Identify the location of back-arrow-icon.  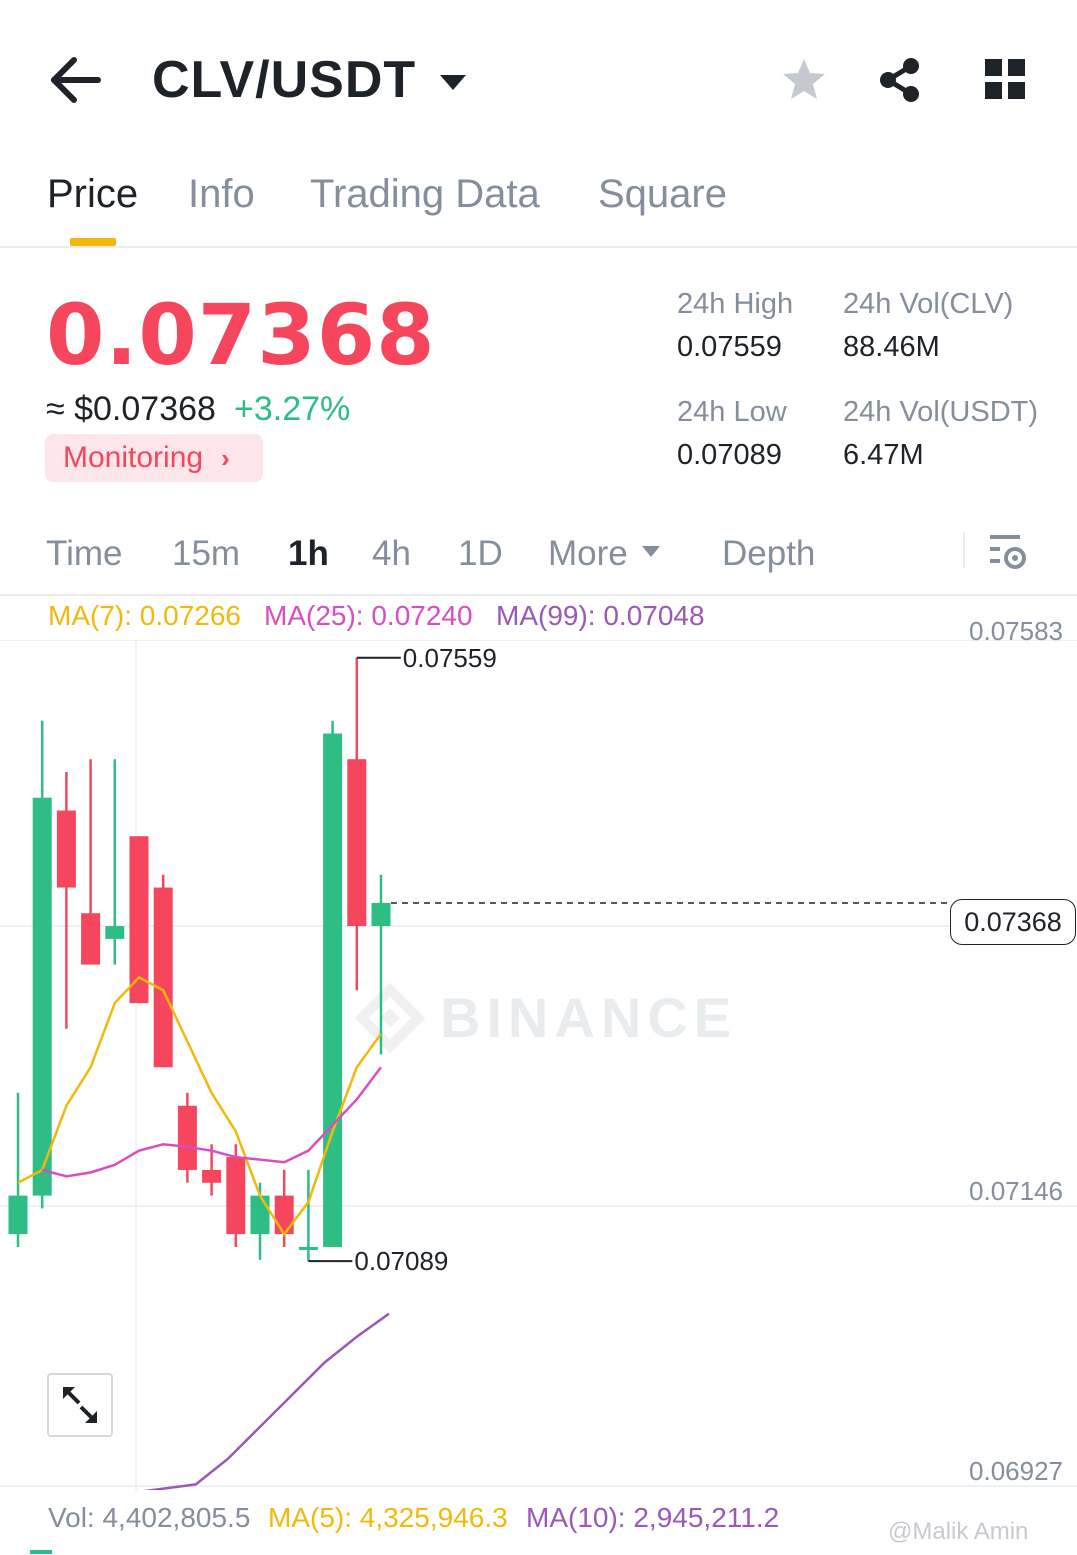
(76, 80).